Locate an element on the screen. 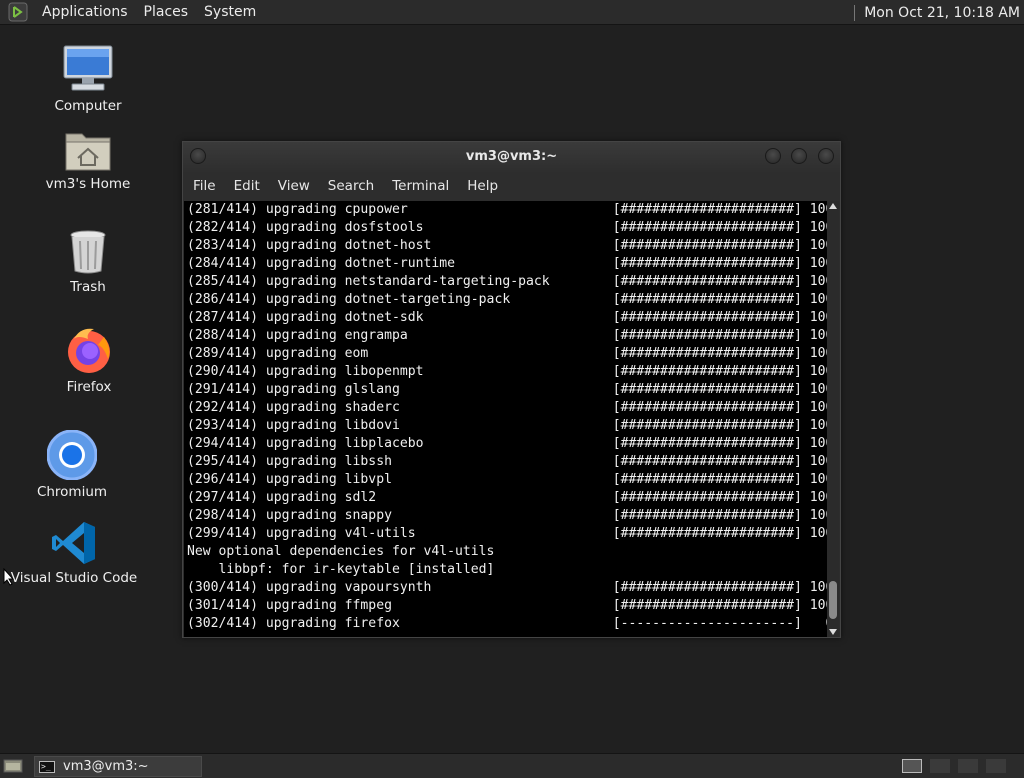 The width and height of the screenshot is (1024, 778). top-right-tray: Mon Oct 21, 10:18 AM is located at coordinates (939, 12).